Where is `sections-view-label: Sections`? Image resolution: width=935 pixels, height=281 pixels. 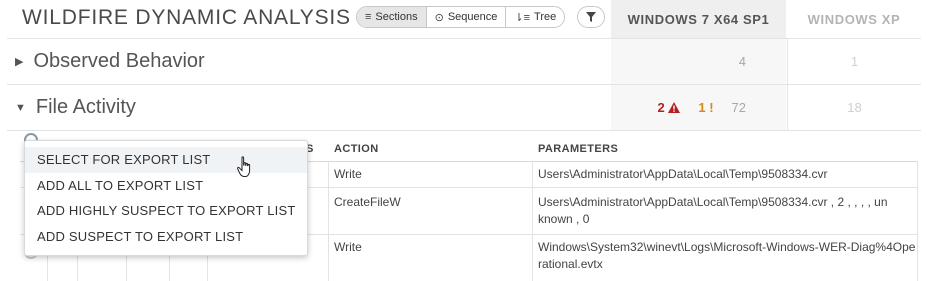 sections-view-label: Sections is located at coordinates (396, 17).